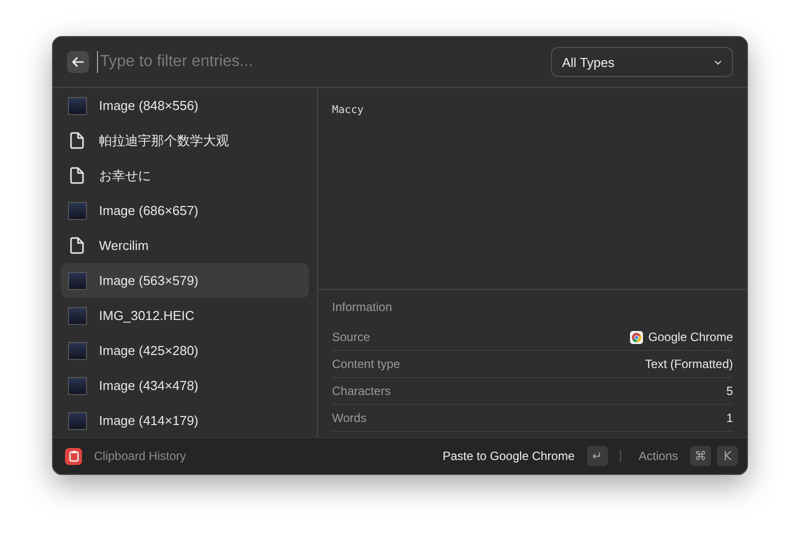  What do you see at coordinates (351, 337) in the screenshot?
I see `info-label: Source` at bounding box center [351, 337].